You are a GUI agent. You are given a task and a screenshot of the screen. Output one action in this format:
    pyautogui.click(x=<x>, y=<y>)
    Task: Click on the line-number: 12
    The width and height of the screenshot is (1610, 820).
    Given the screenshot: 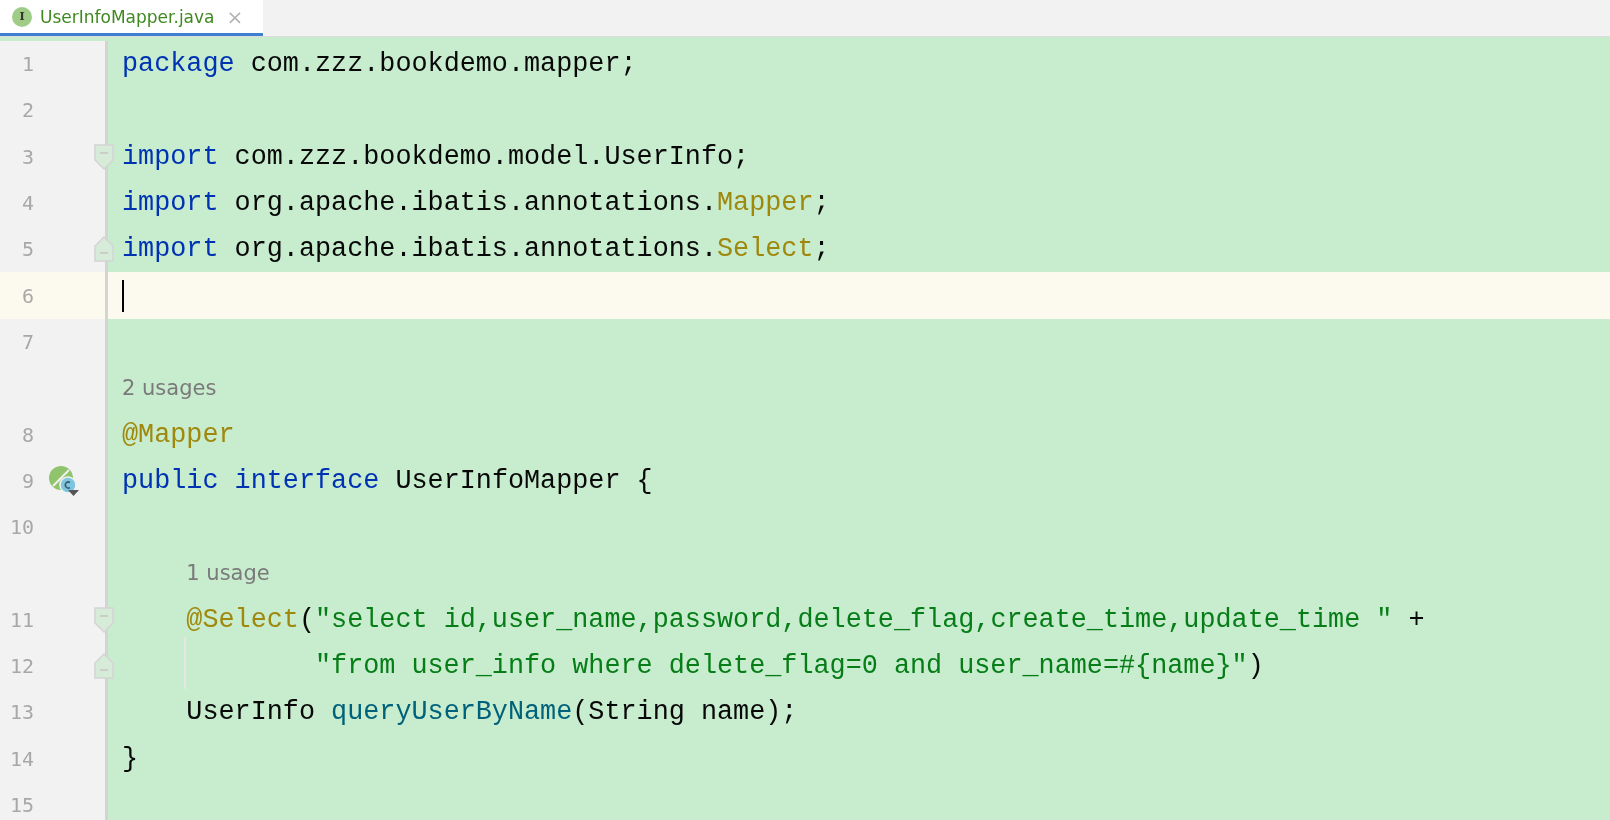 What is the action you would take?
    pyautogui.click(x=21, y=666)
    